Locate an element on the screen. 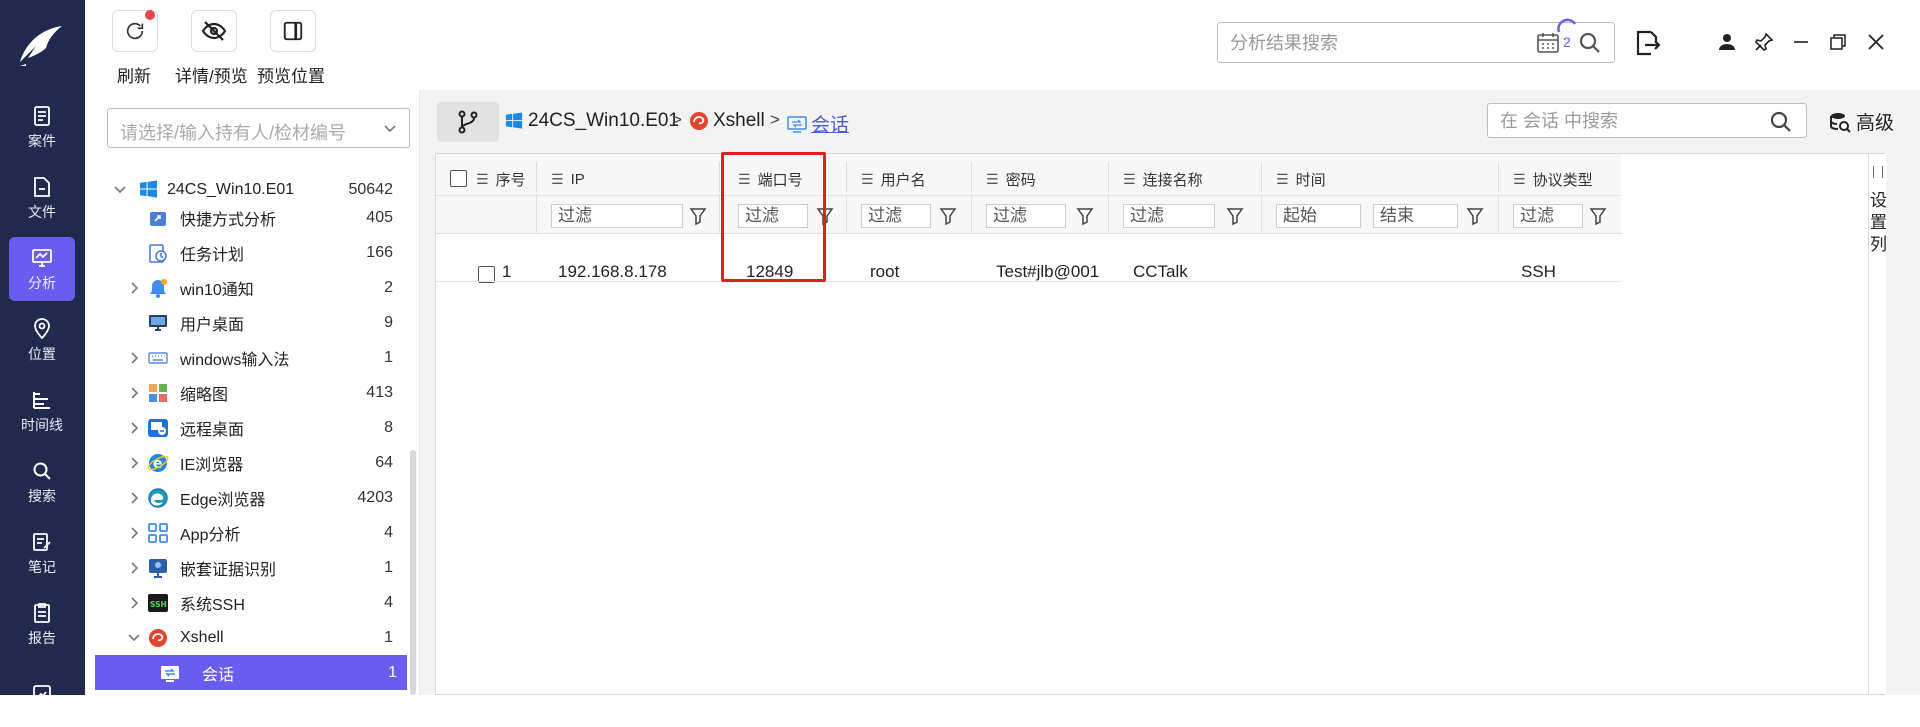 This screenshot has width=1920, height=727. tree-item-count: 1 is located at coordinates (392, 672).